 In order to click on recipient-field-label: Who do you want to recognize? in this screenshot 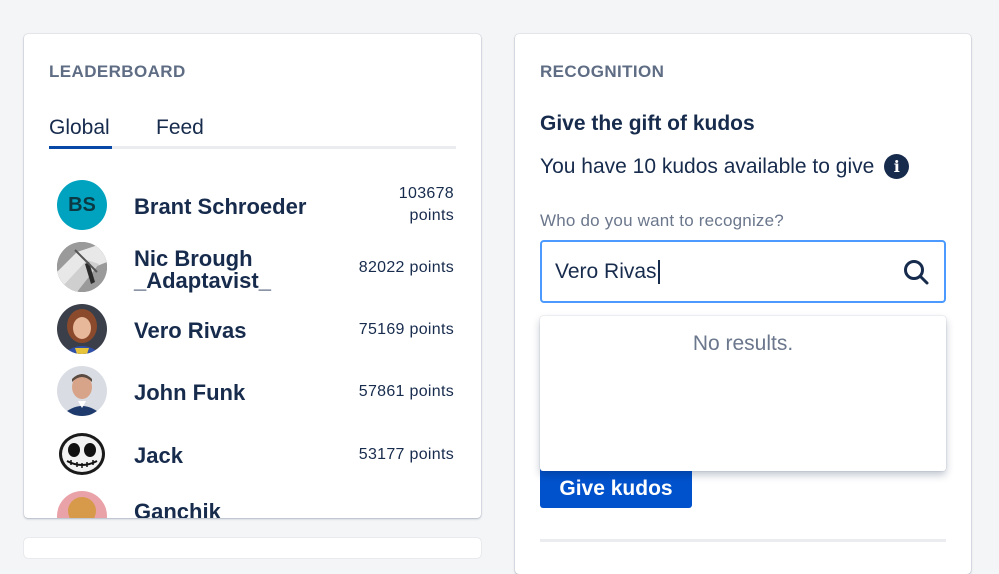, I will do `click(662, 220)`.